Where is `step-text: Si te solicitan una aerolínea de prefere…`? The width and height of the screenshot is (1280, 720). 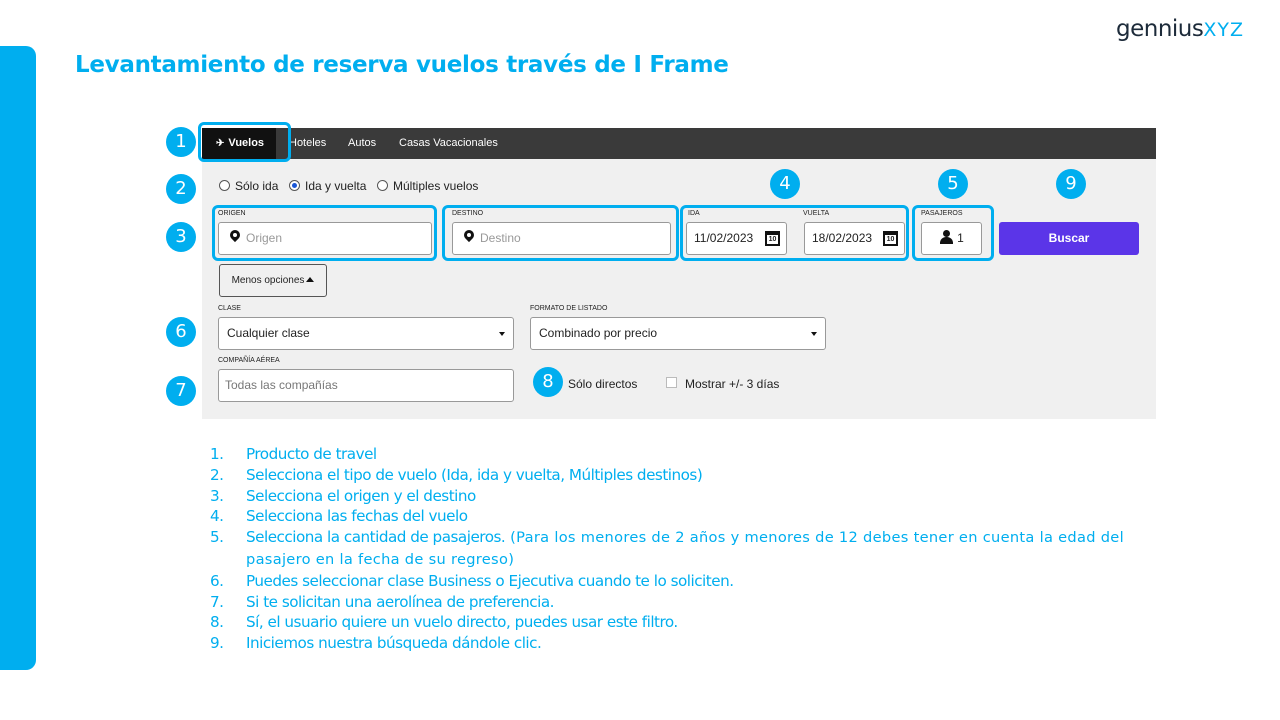 step-text: Si te solicitan una aerolínea de prefere… is located at coordinates (400, 601).